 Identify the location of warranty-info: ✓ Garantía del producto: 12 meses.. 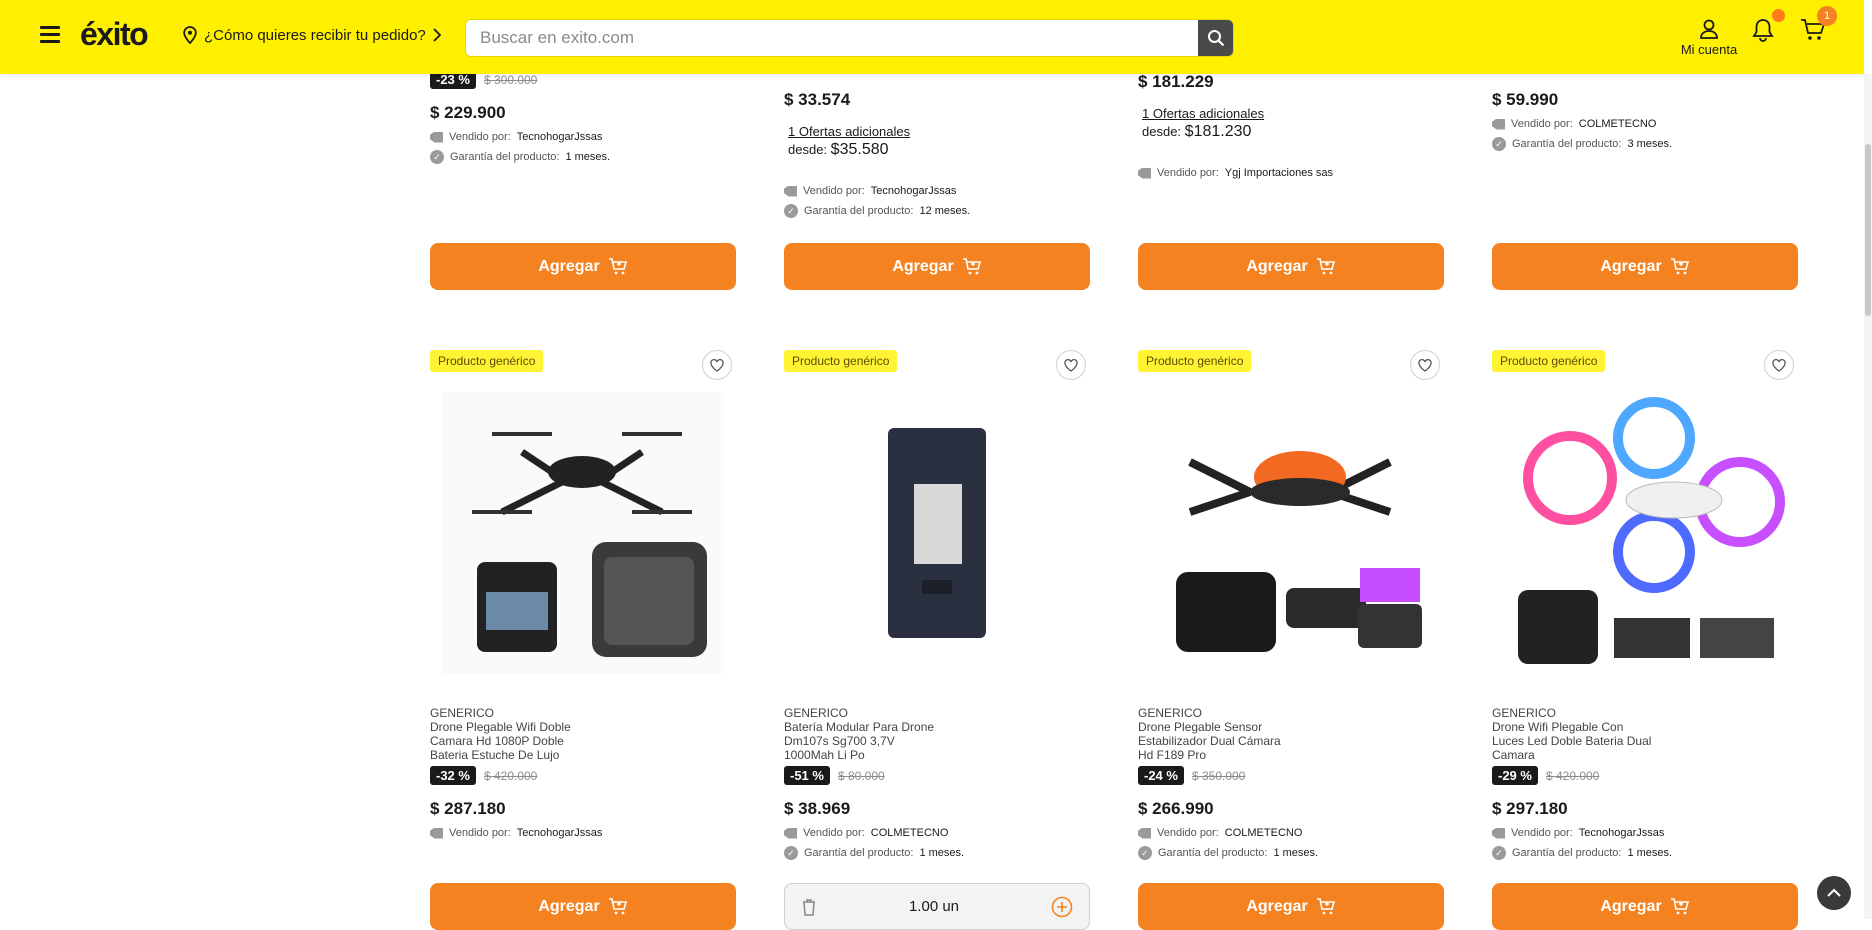
(937, 211).